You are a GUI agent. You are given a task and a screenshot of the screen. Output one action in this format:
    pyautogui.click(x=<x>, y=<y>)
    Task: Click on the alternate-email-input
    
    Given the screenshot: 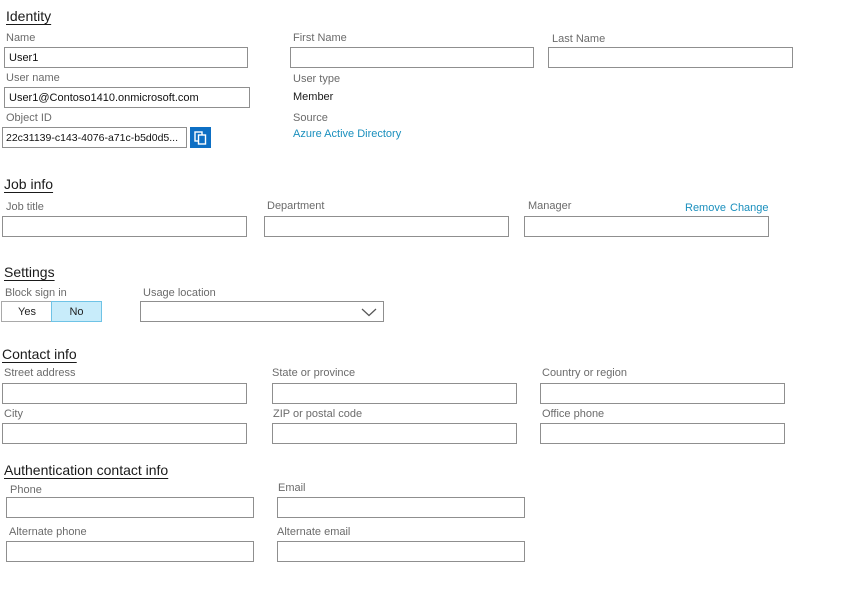 What is the action you would take?
    pyautogui.click(x=401, y=551)
    